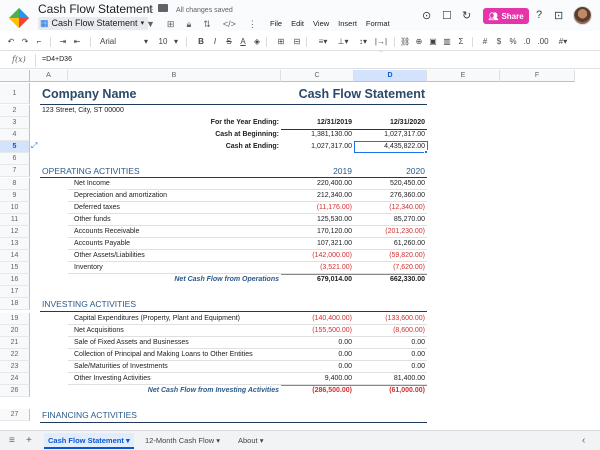  I want to click on row-header: 23, so click(15, 367).